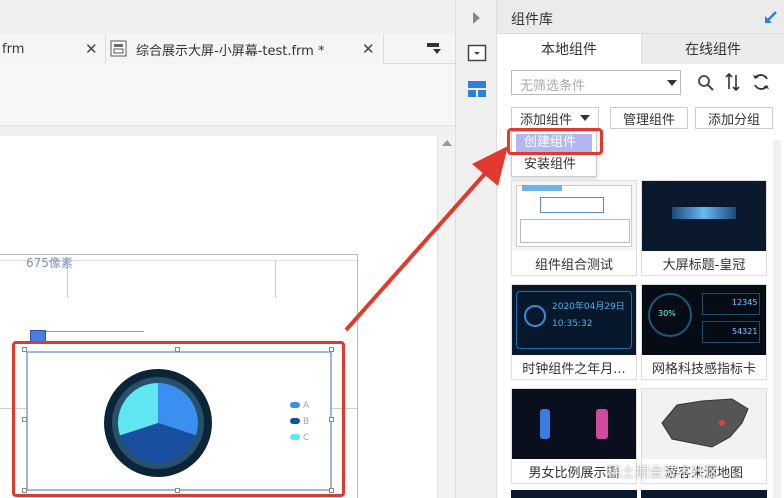  What do you see at coordinates (426, 239) in the screenshot?
I see `red-arrow-icon` at bounding box center [426, 239].